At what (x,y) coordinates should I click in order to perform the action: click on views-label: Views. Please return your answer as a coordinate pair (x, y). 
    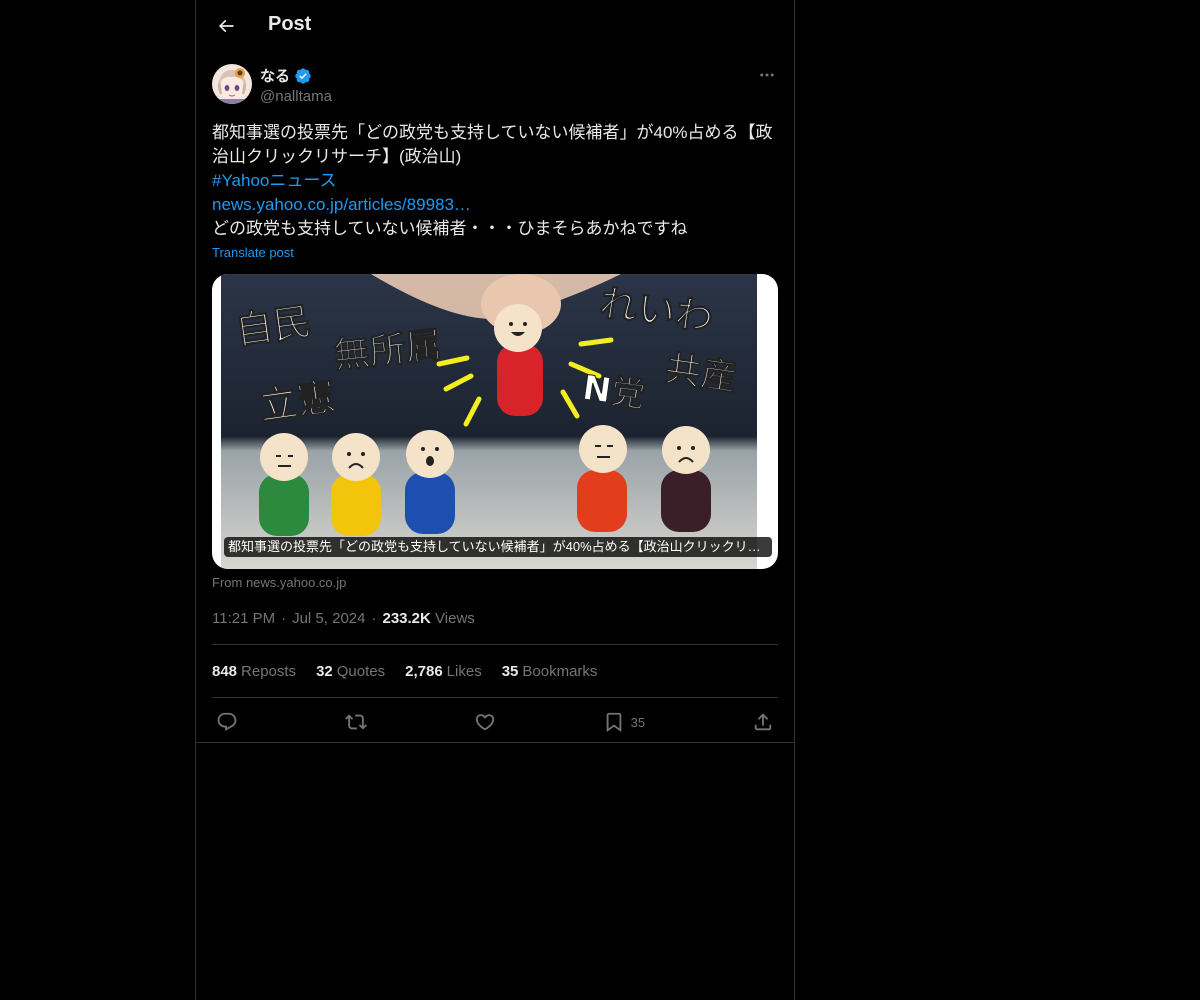
    Looking at the image, I should click on (455, 618).